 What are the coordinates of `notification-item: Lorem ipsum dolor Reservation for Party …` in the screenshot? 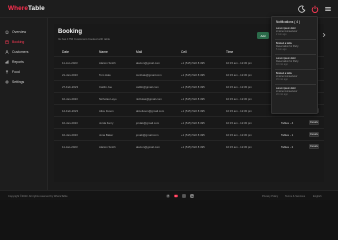 It's located at (296, 62).